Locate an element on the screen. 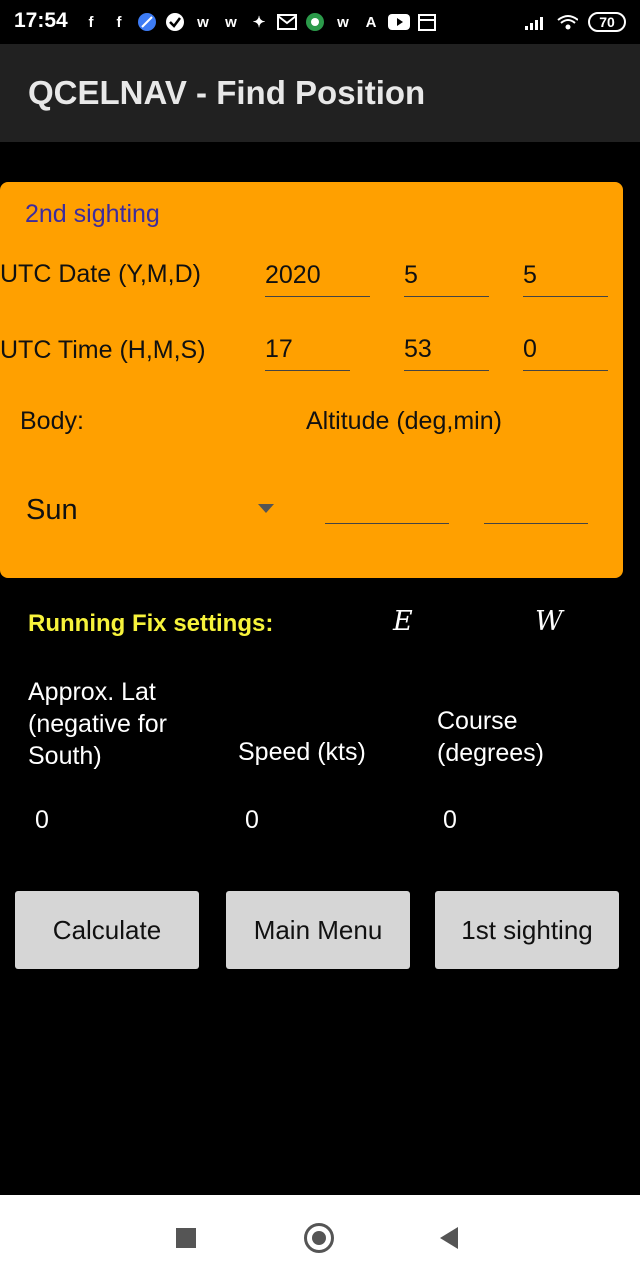 This screenshot has width=640, height=1280. speed-input: 0 is located at coordinates (252, 820).